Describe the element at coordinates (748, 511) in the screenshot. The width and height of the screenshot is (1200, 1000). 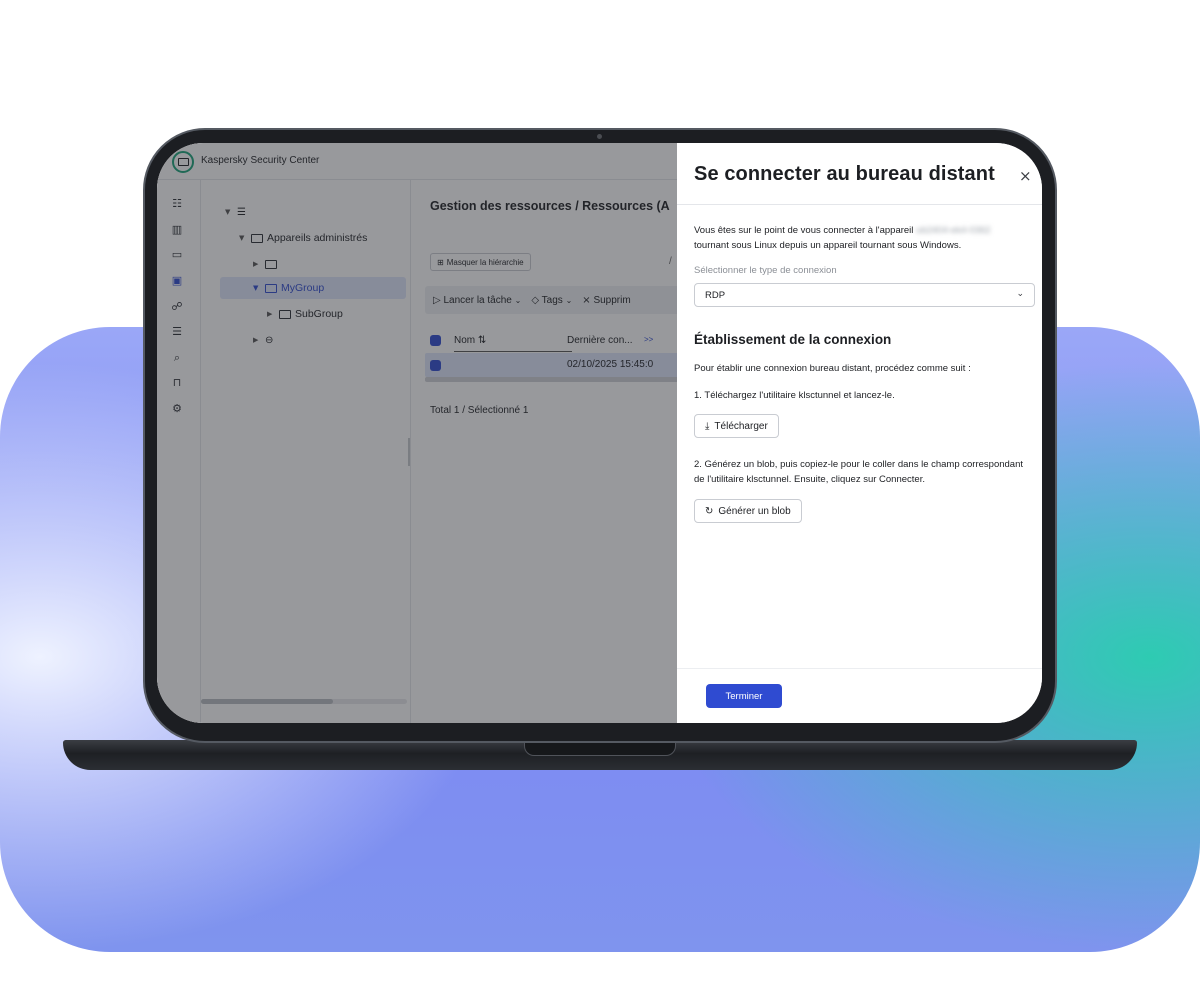
I see `generate-blob-button: ↻ Générer un blob` at that location.